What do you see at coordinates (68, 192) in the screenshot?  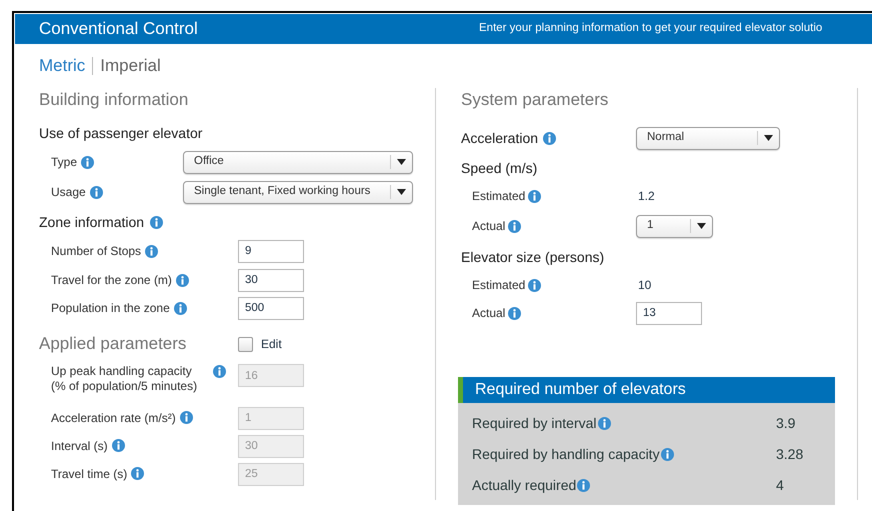 I see `field-label: Usage` at bounding box center [68, 192].